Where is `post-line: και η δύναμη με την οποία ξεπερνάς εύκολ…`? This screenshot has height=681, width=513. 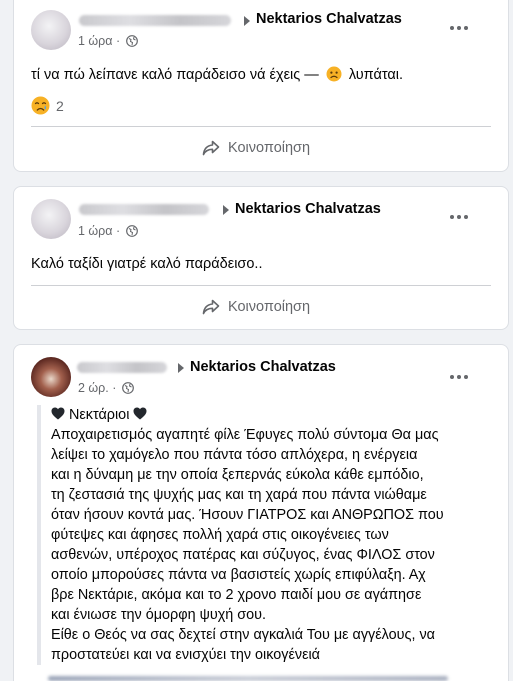 post-line: και η δύναμη με την οποία ξεπερνάς εύκολ… is located at coordinates (237, 475).